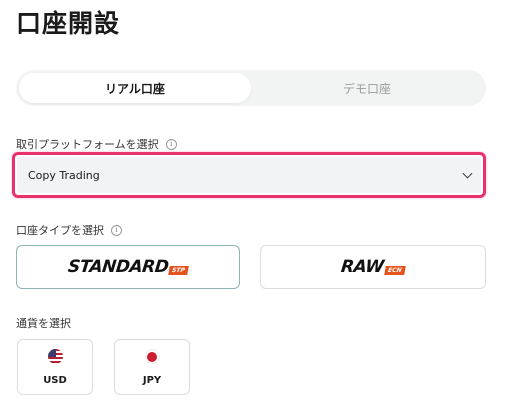 This screenshot has width=512, height=411. I want to click on account-mode-toggle: リアル口座 デモ口座, so click(251, 88).